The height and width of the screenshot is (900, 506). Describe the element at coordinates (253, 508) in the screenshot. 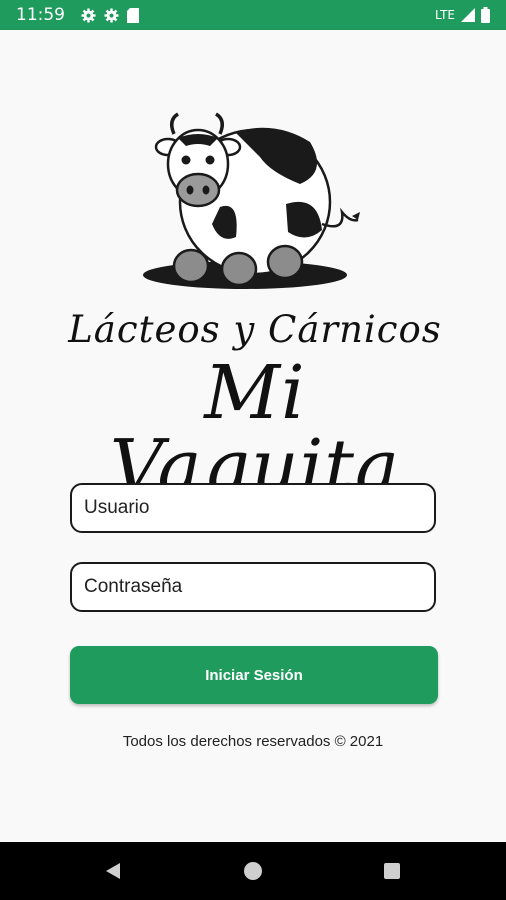

I see `username-input` at that location.